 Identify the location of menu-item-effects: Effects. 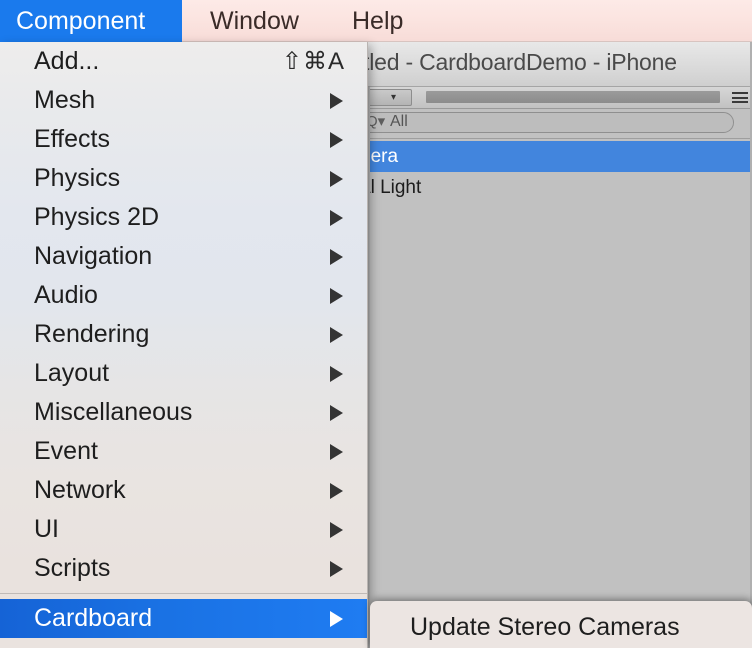
(183, 139).